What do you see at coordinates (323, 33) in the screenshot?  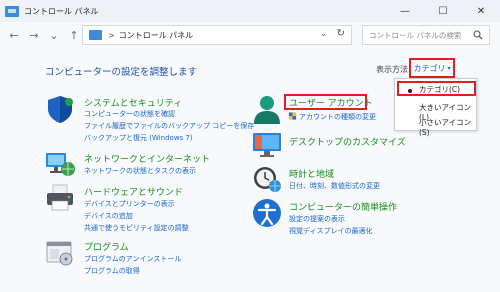 I see `address-dropdown-icon: ⌄` at bounding box center [323, 33].